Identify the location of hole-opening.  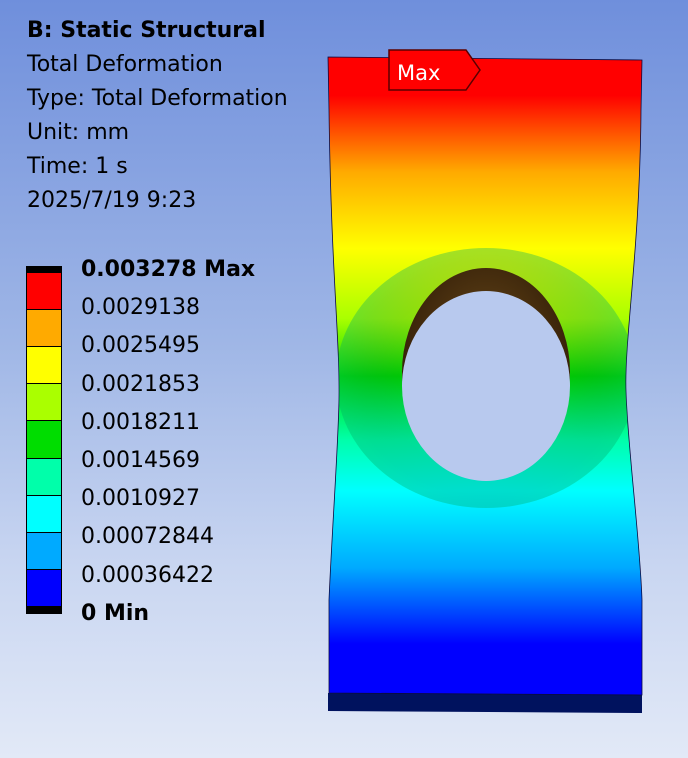
(486, 386).